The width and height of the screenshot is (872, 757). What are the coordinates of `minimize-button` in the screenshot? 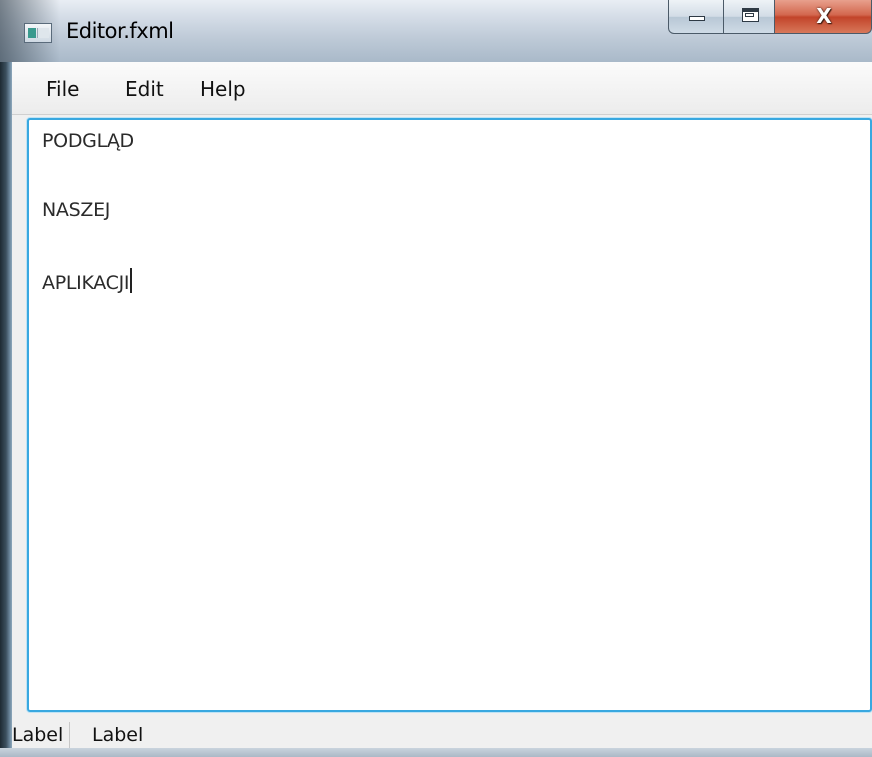 It's located at (696, 17).